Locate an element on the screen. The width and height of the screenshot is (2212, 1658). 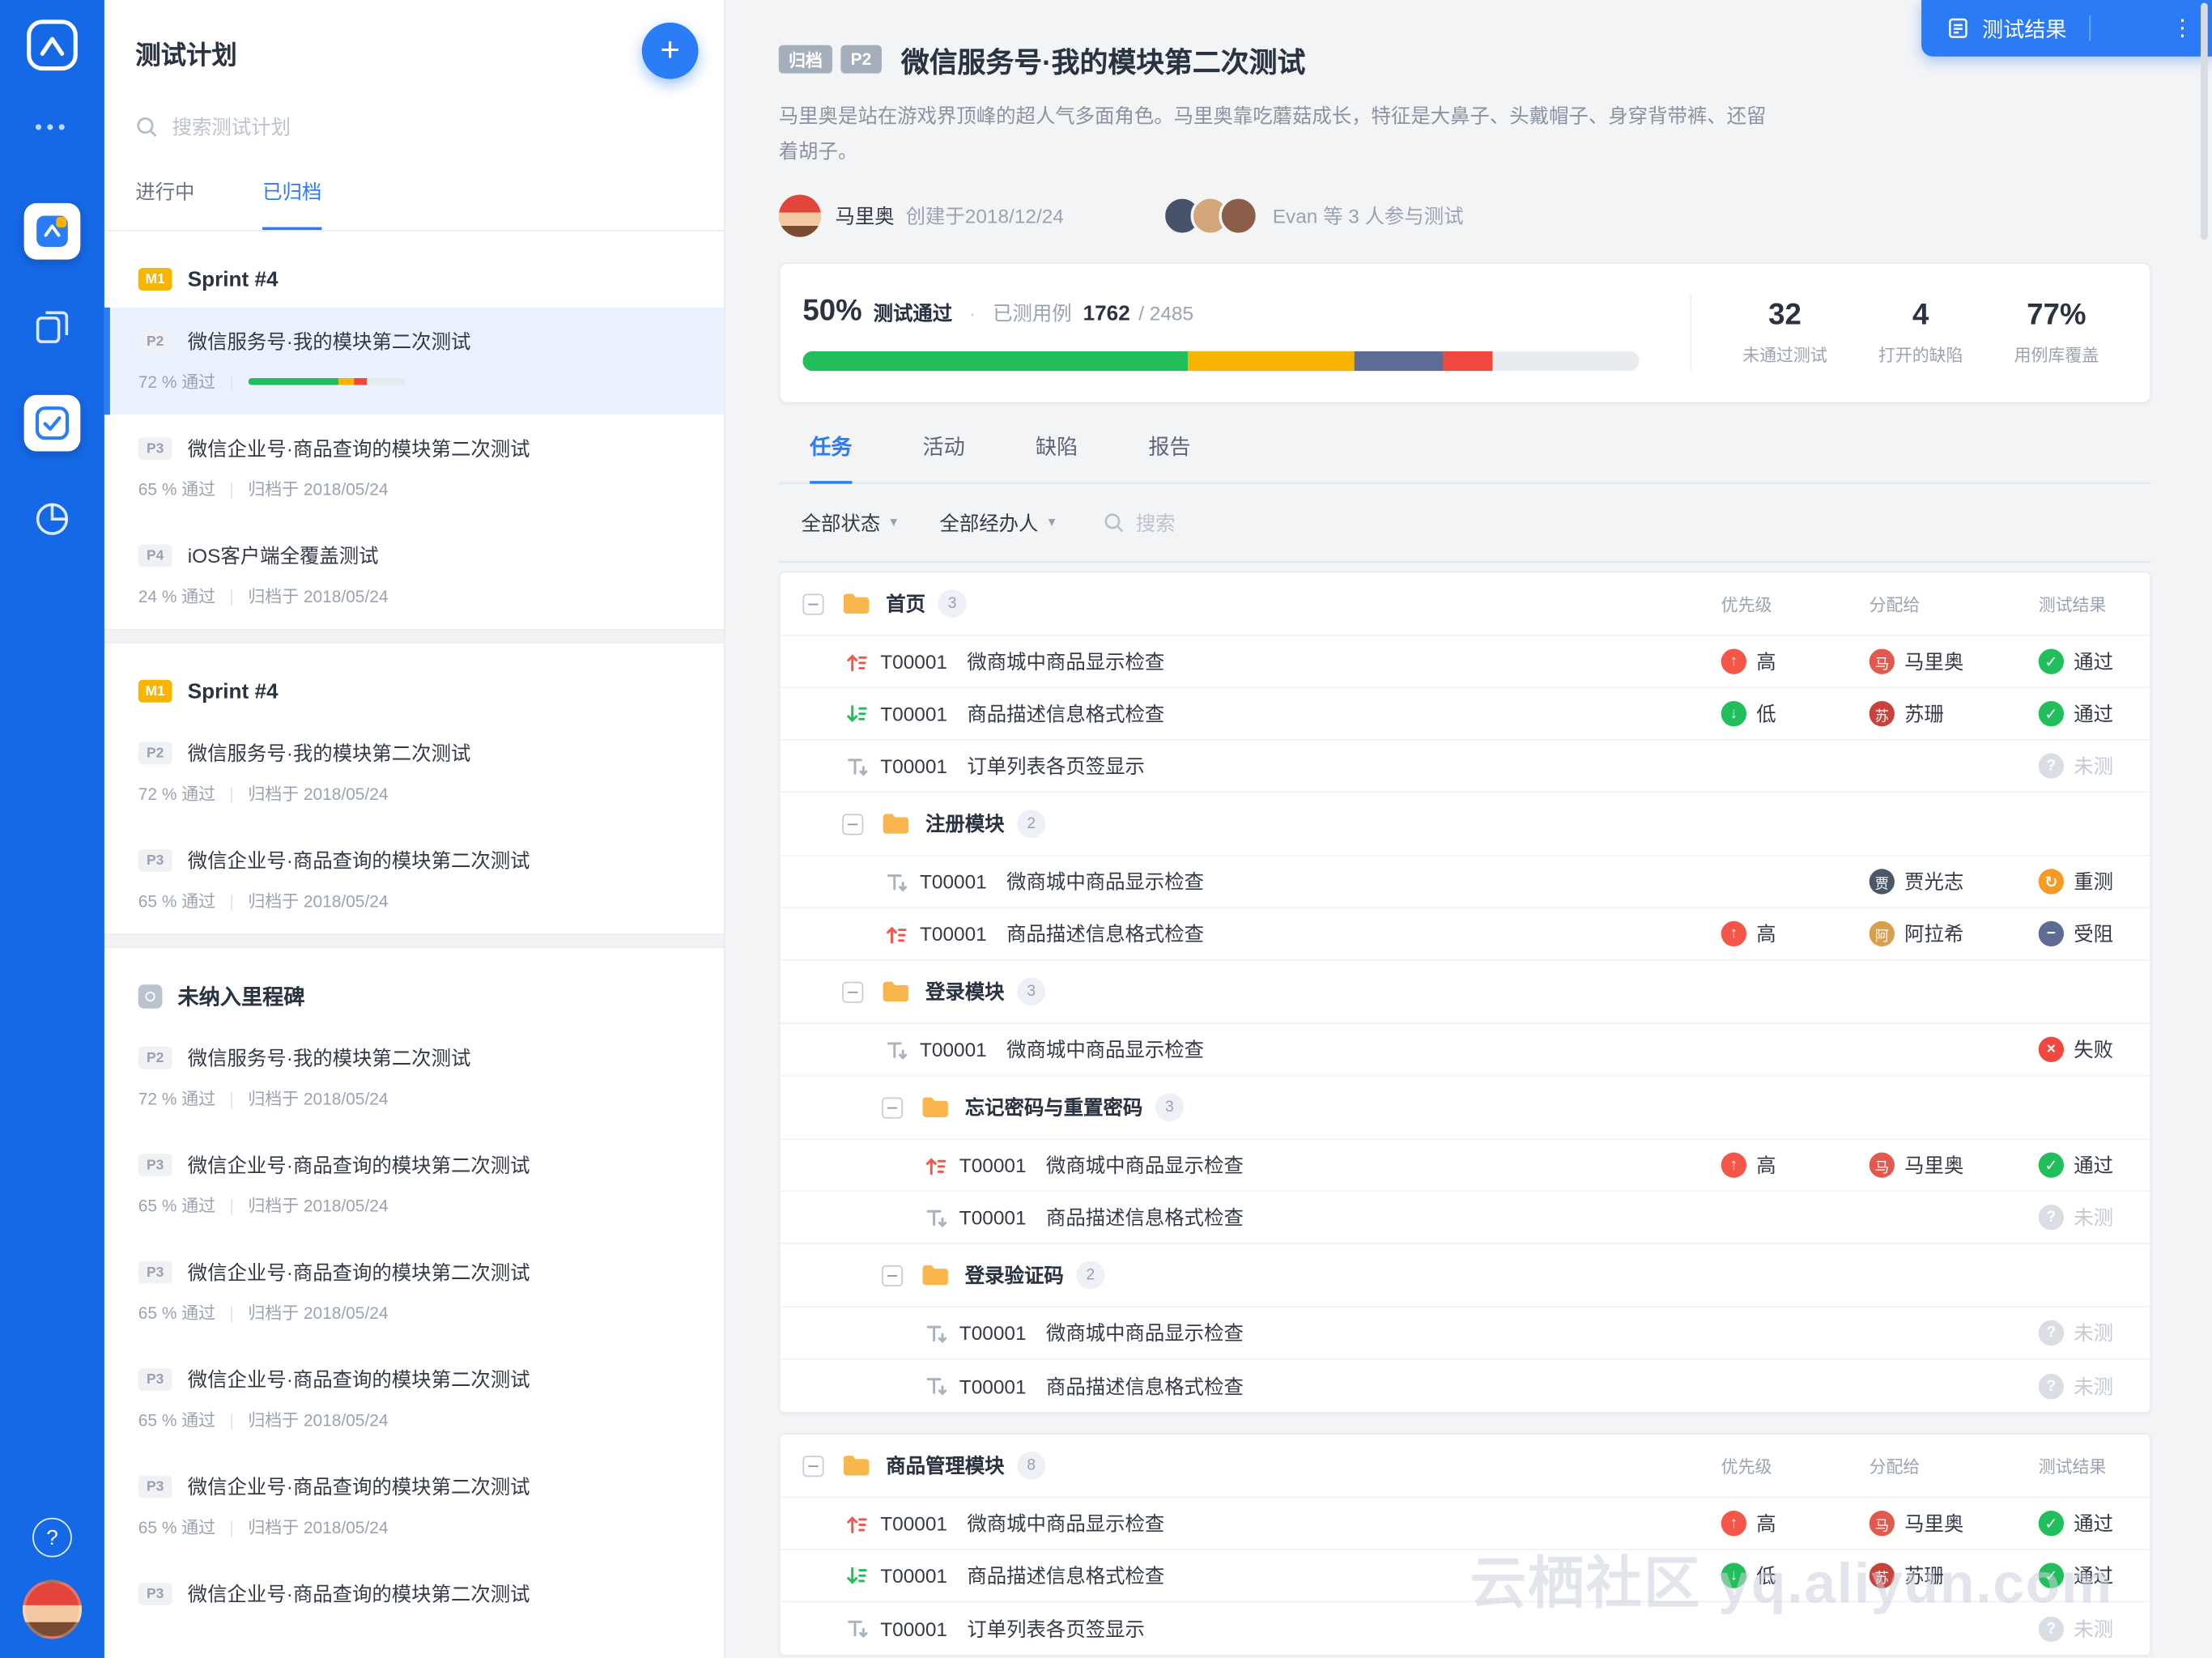
tab-activity: 活动 is located at coordinates (944, 457).